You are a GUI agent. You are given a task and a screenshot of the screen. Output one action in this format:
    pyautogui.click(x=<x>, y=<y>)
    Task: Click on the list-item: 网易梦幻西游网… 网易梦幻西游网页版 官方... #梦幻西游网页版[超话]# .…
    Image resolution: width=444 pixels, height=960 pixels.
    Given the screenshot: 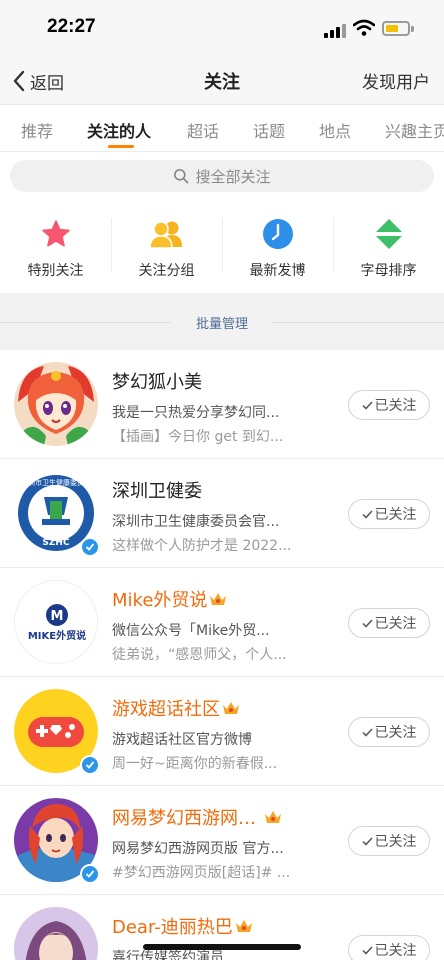 What is the action you would take?
    pyautogui.click(x=222, y=840)
    